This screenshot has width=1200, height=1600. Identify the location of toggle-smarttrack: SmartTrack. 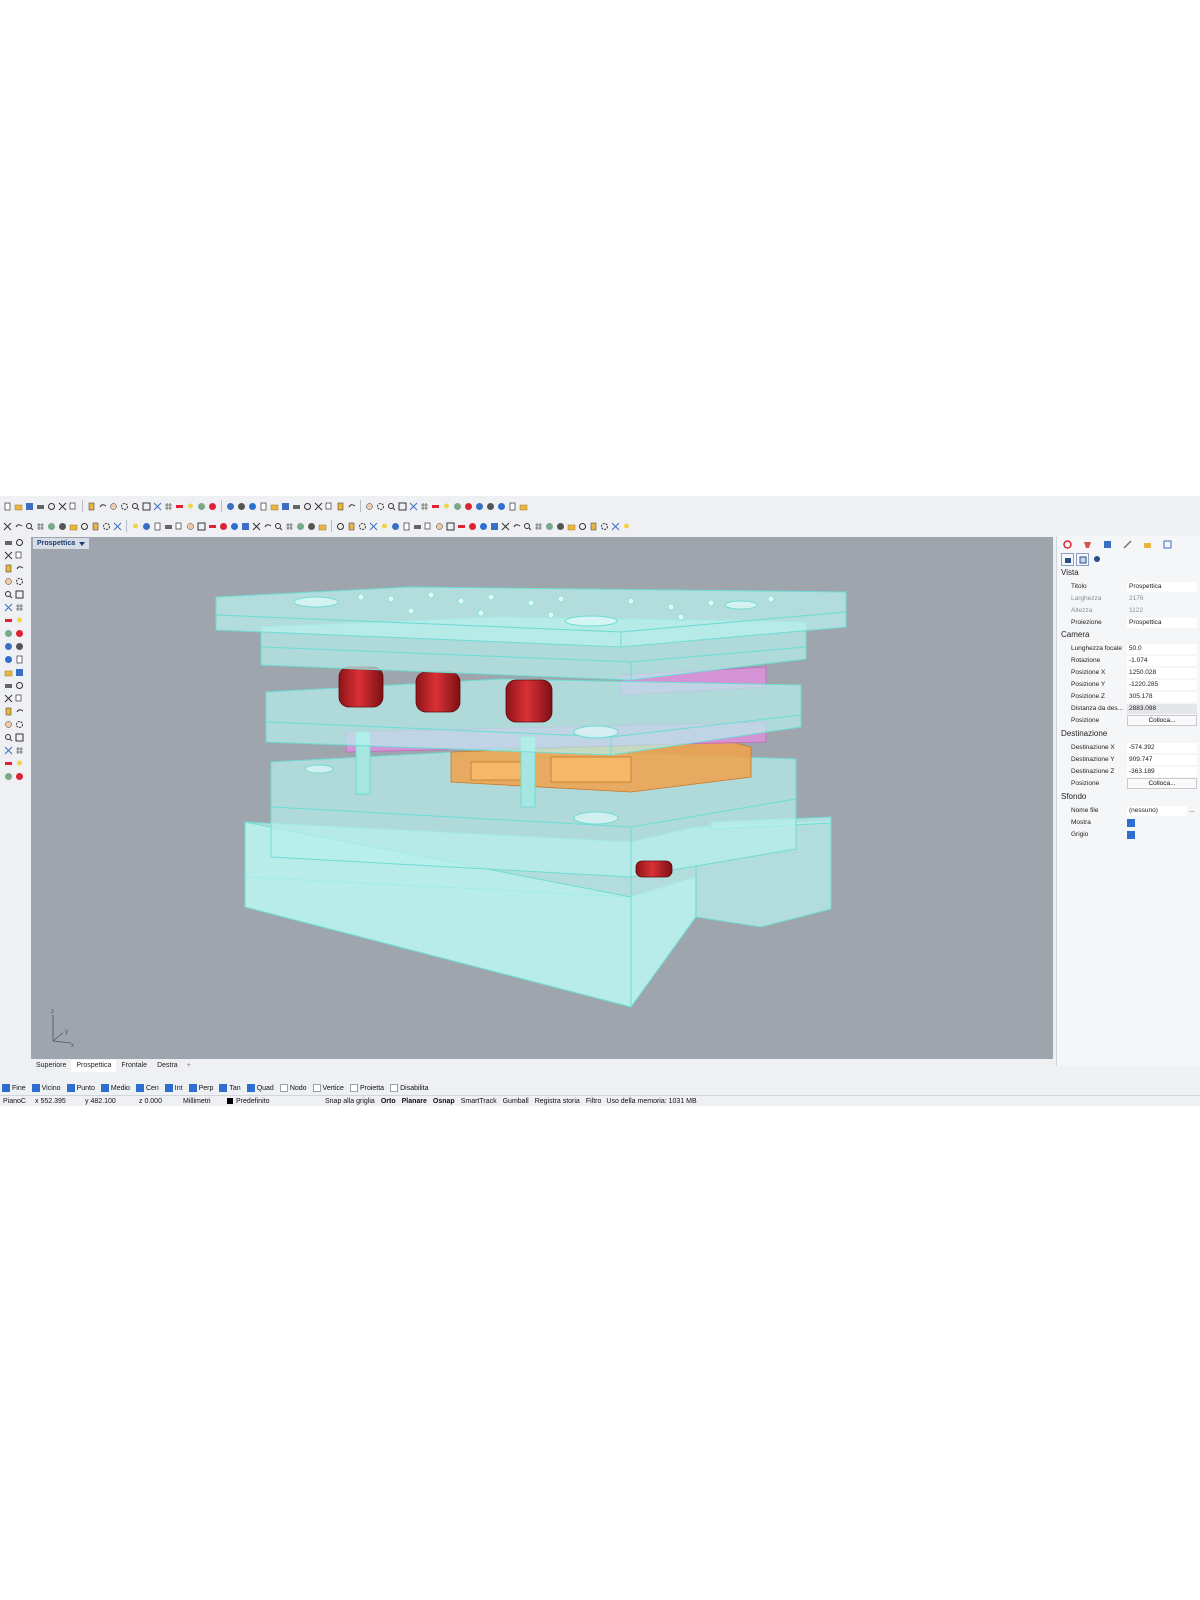
(479, 1101).